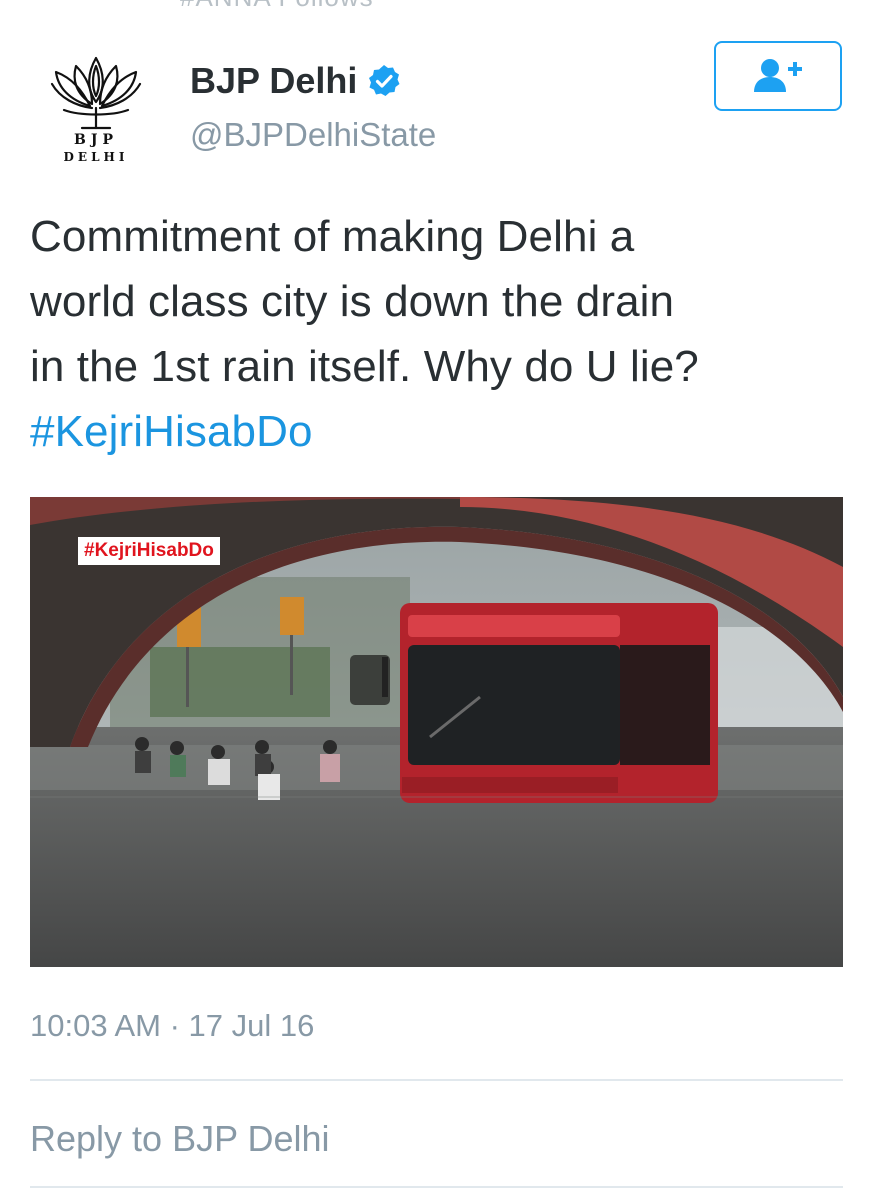  What do you see at coordinates (274, 80) in the screenshot?
I see `author-name-text: BJP Delhi` at bounding box center [274, 80].